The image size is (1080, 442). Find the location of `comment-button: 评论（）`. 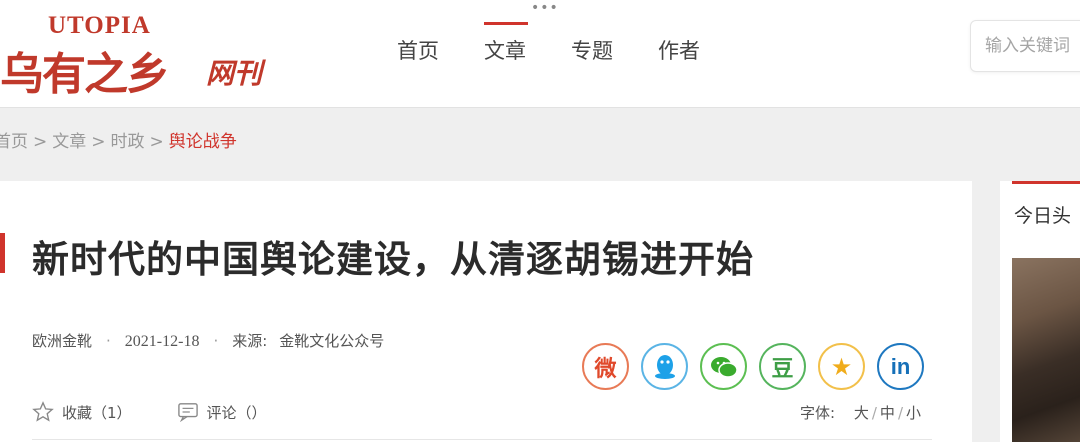

comment-button: 评论（） is located at coordinates (222, 412).